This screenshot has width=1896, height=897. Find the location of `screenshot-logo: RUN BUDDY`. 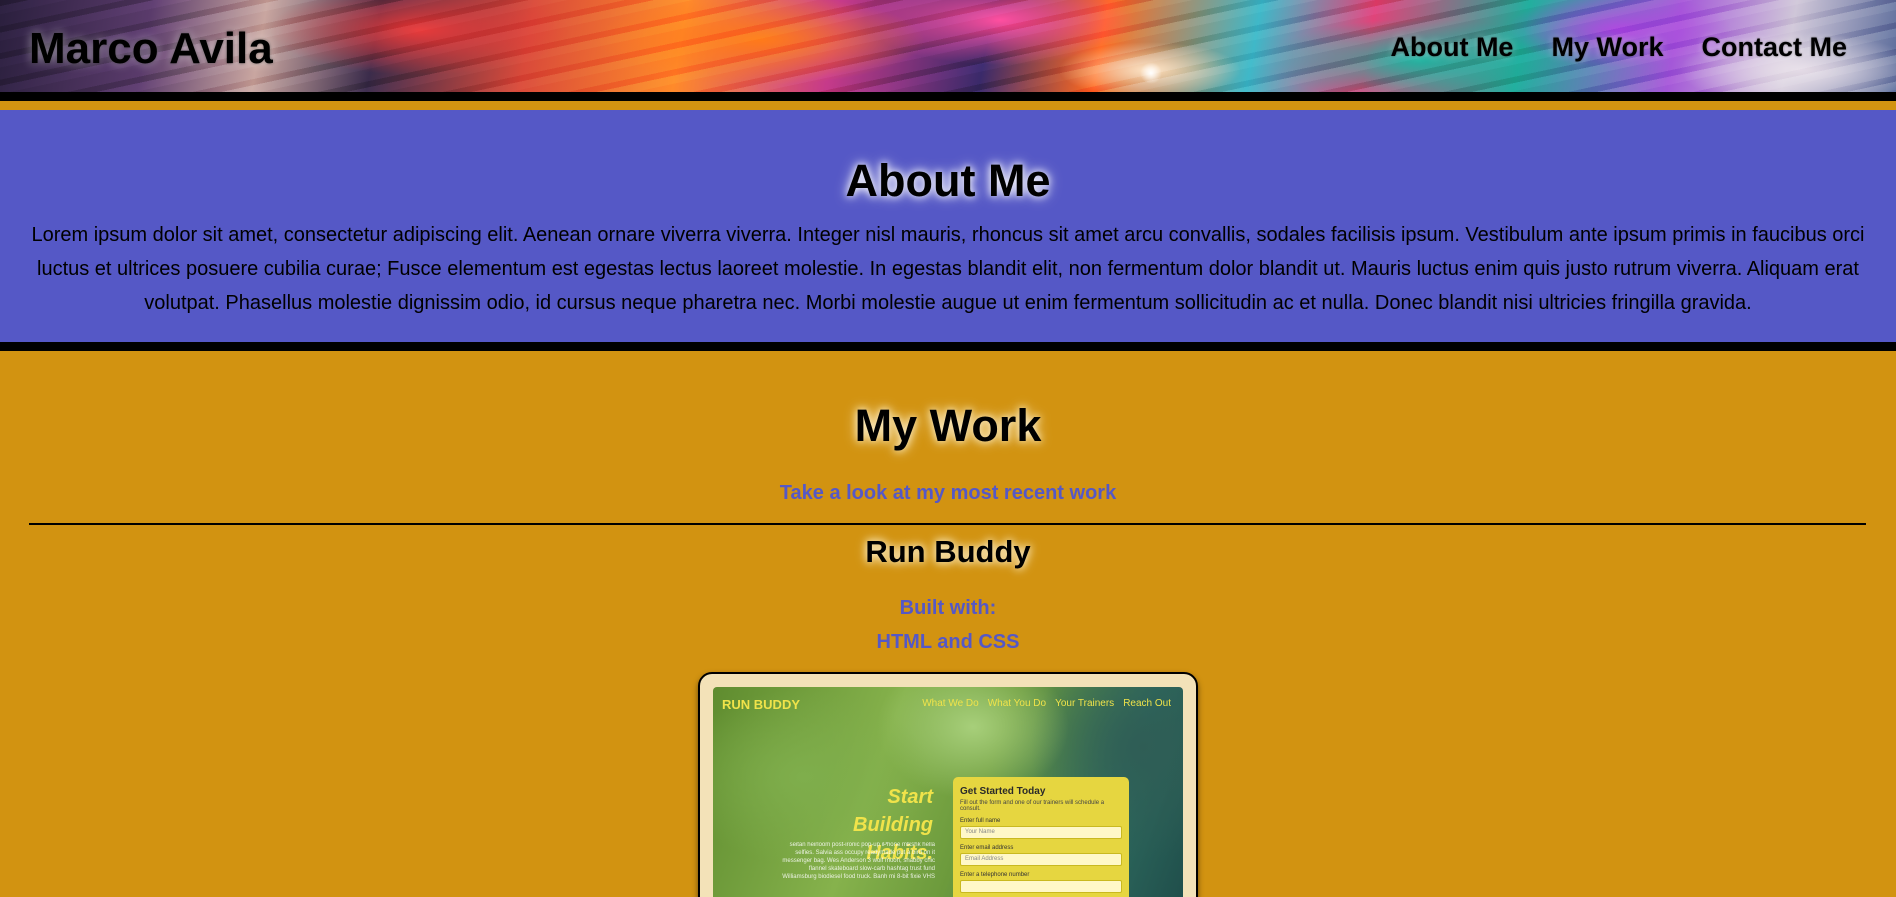

screenshot-logo: RUN BUDDY is located at coordinates (761, 704).